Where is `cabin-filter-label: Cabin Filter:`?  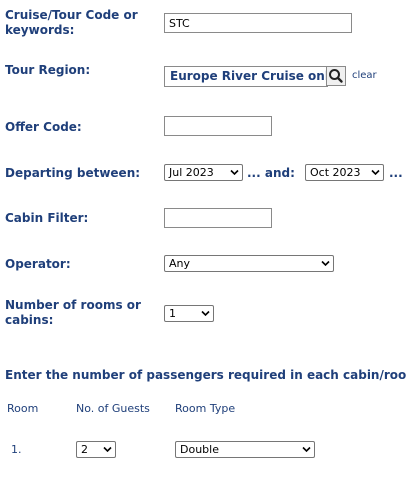
cabin-filter-label: Cabin Filter: is located at coordinates (47, 218).